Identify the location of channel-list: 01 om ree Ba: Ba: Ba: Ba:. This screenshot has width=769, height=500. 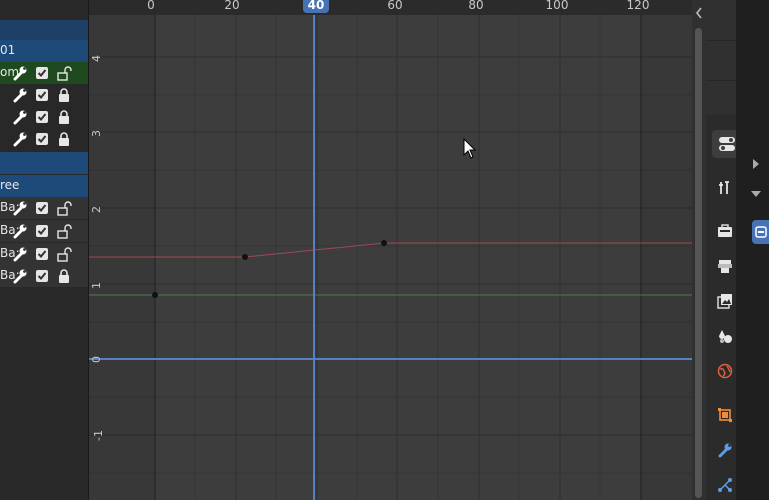
(44, 250).